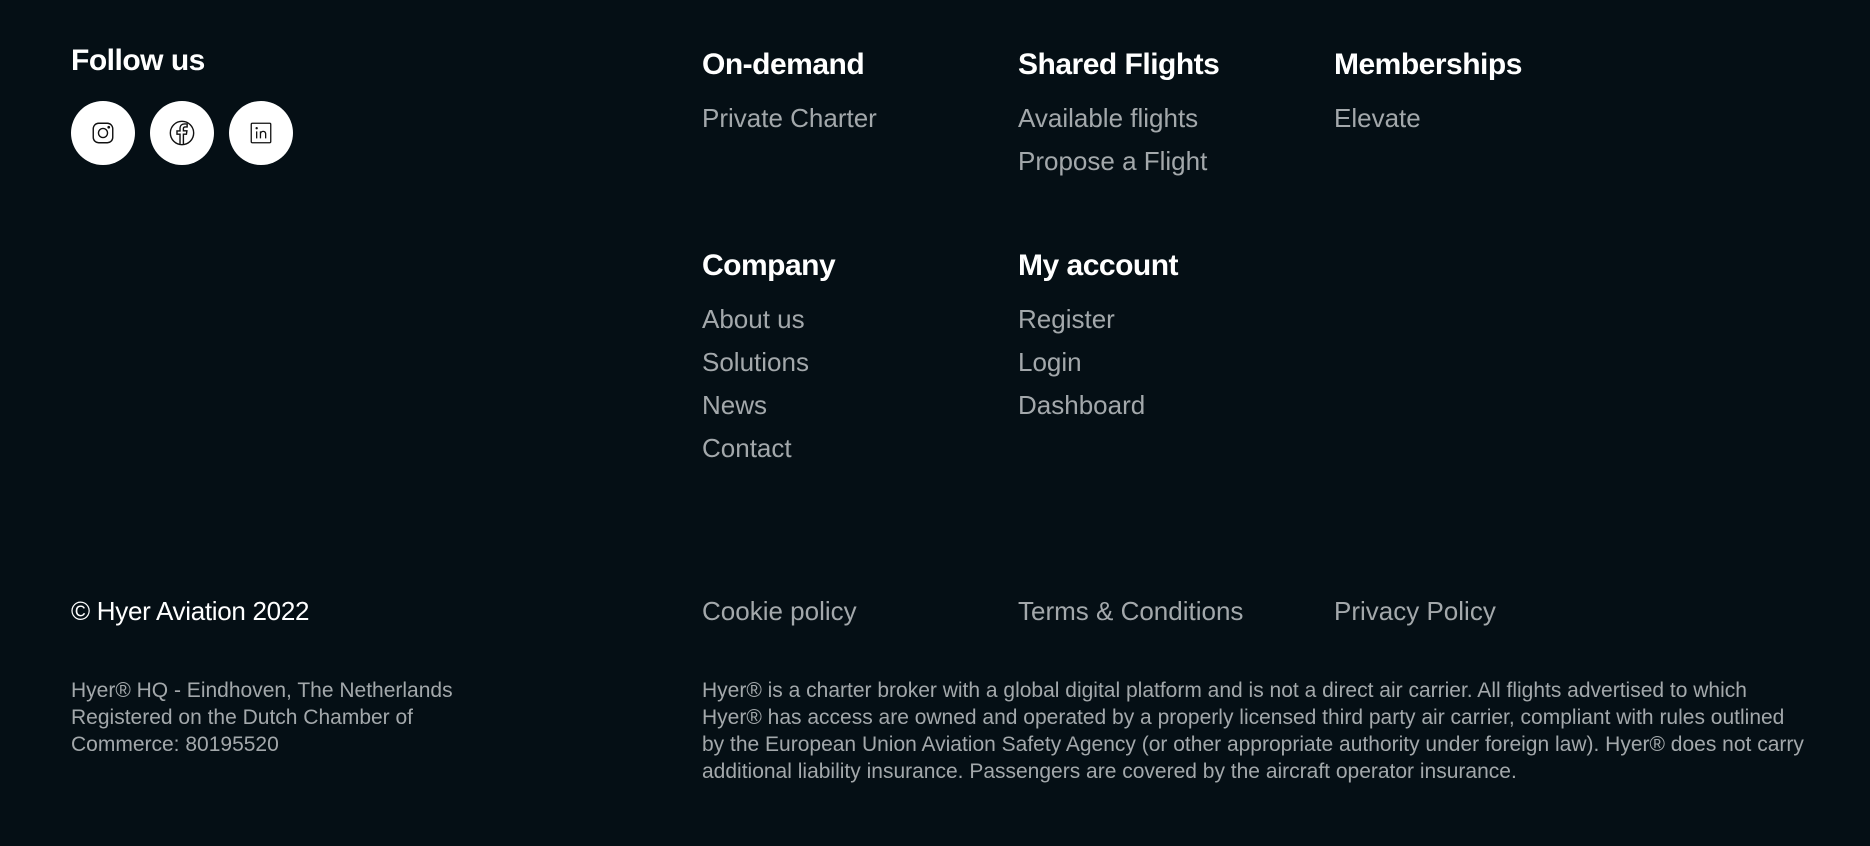  I want to click on nav-link-private-charter: Private Charter, so click(847, 118).